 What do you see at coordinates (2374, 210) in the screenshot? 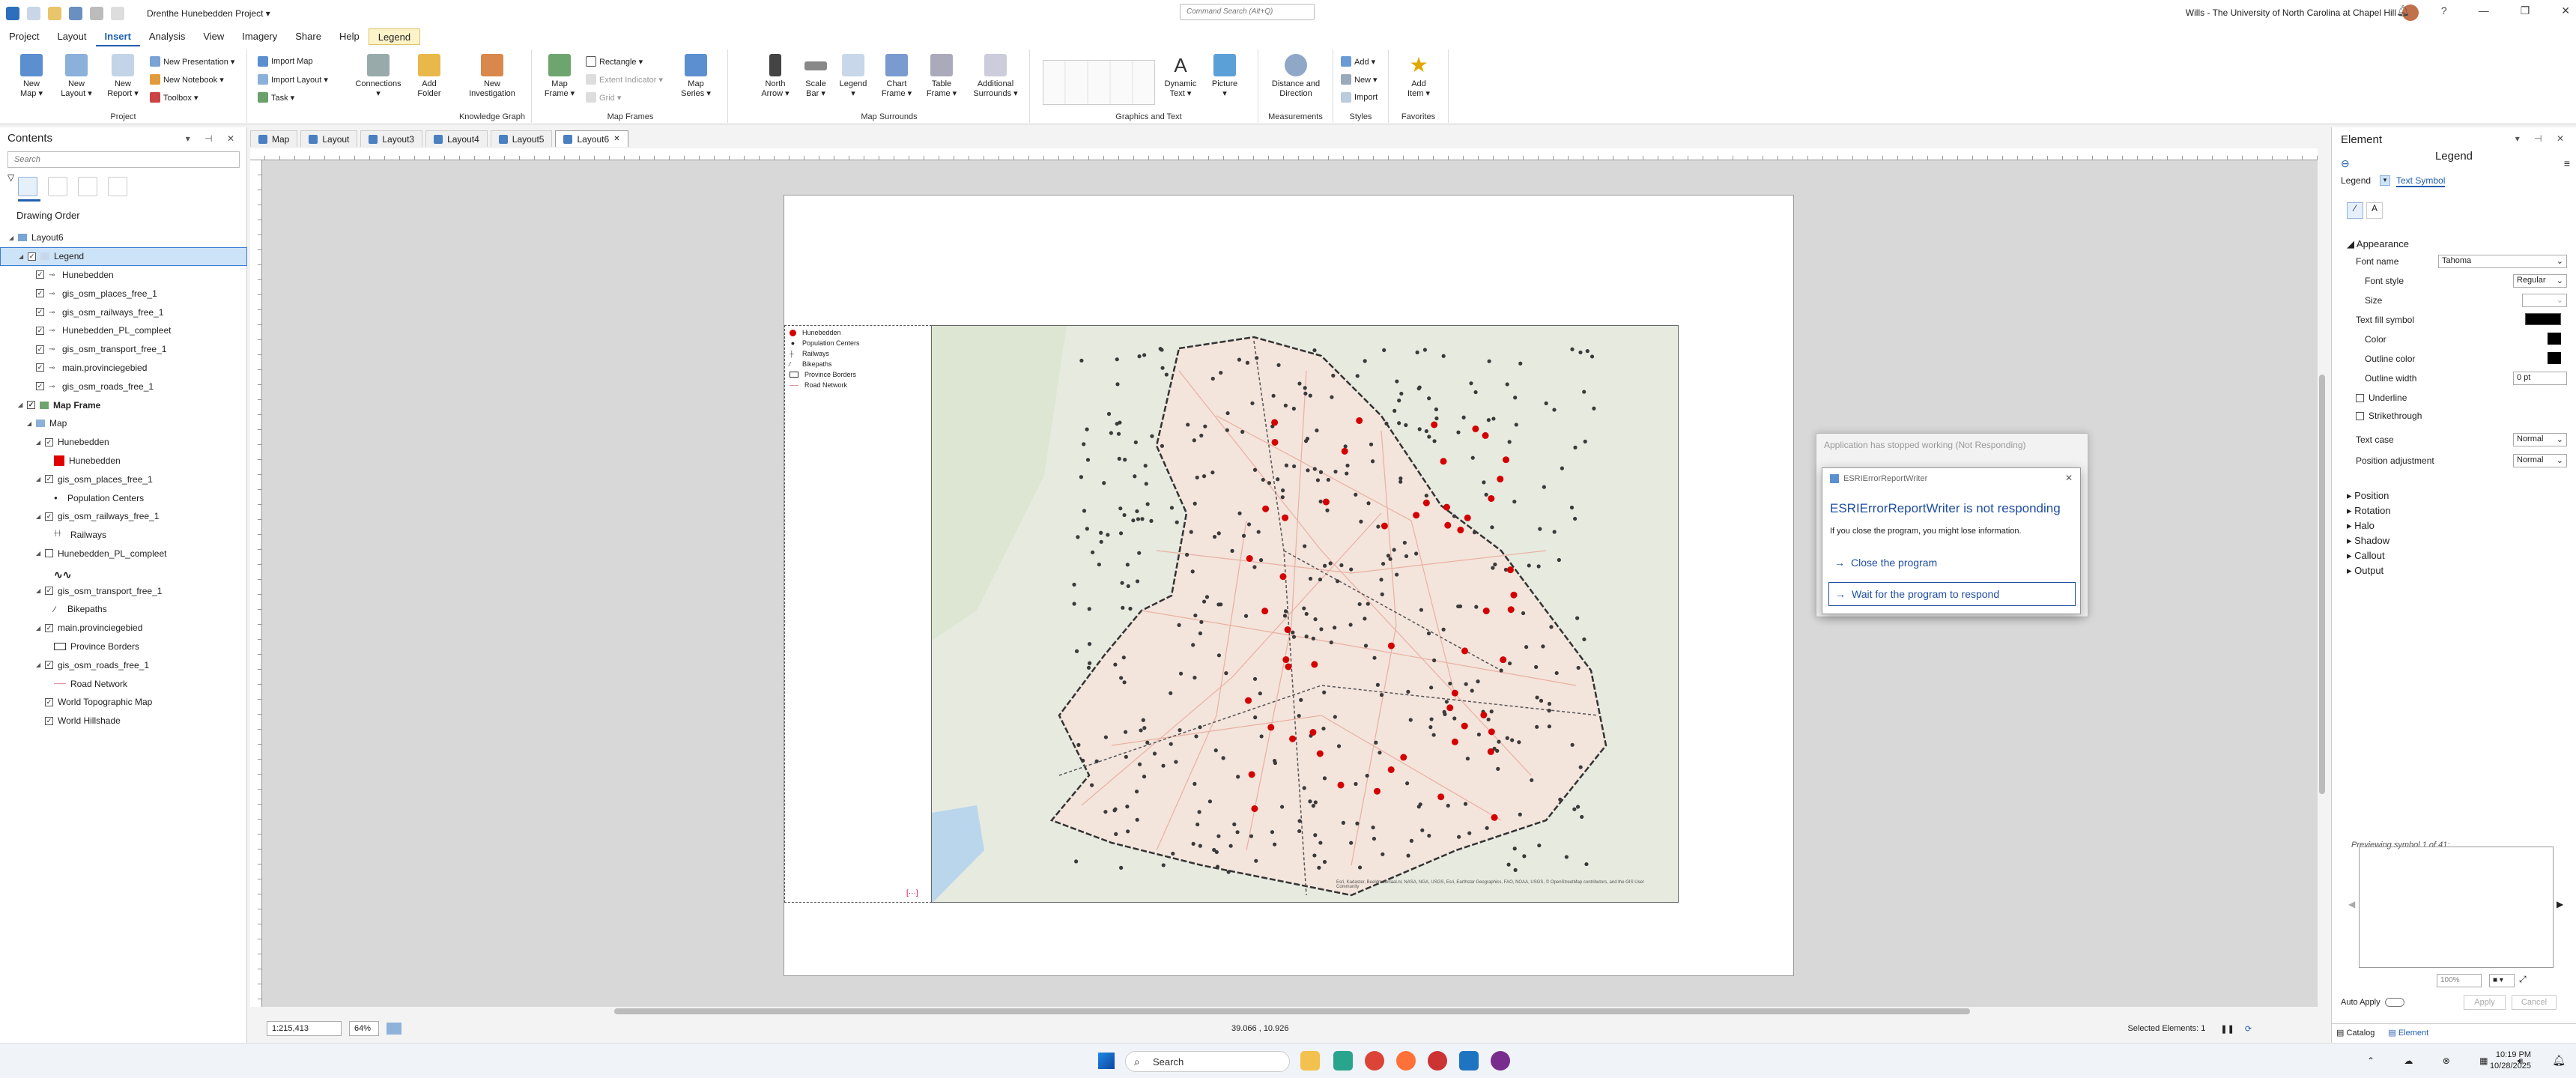
I see `properties-tab-icon: A` at bounding box center [2374, 210].